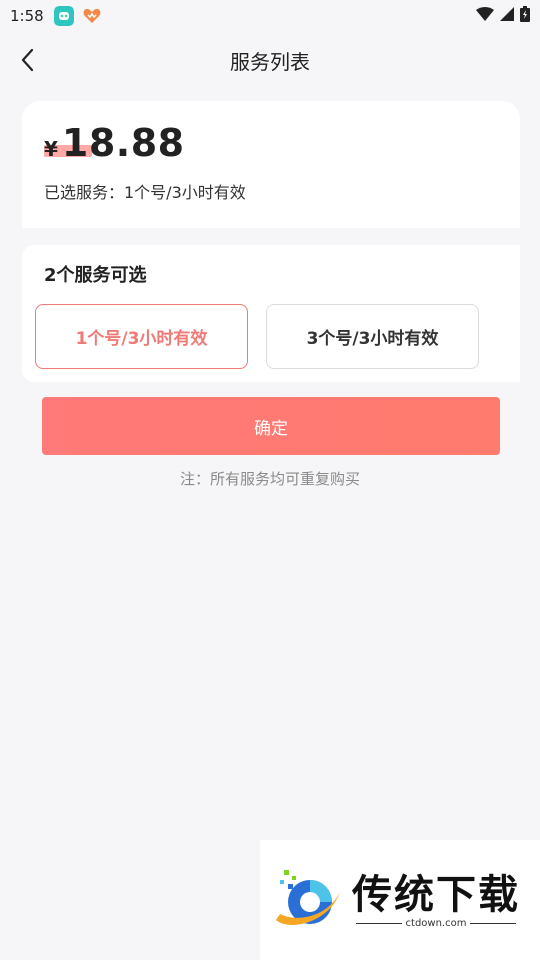 The image size is (540, 960). I want to click on service-option-2: 3个号/3小时有效, so click(372, 336).